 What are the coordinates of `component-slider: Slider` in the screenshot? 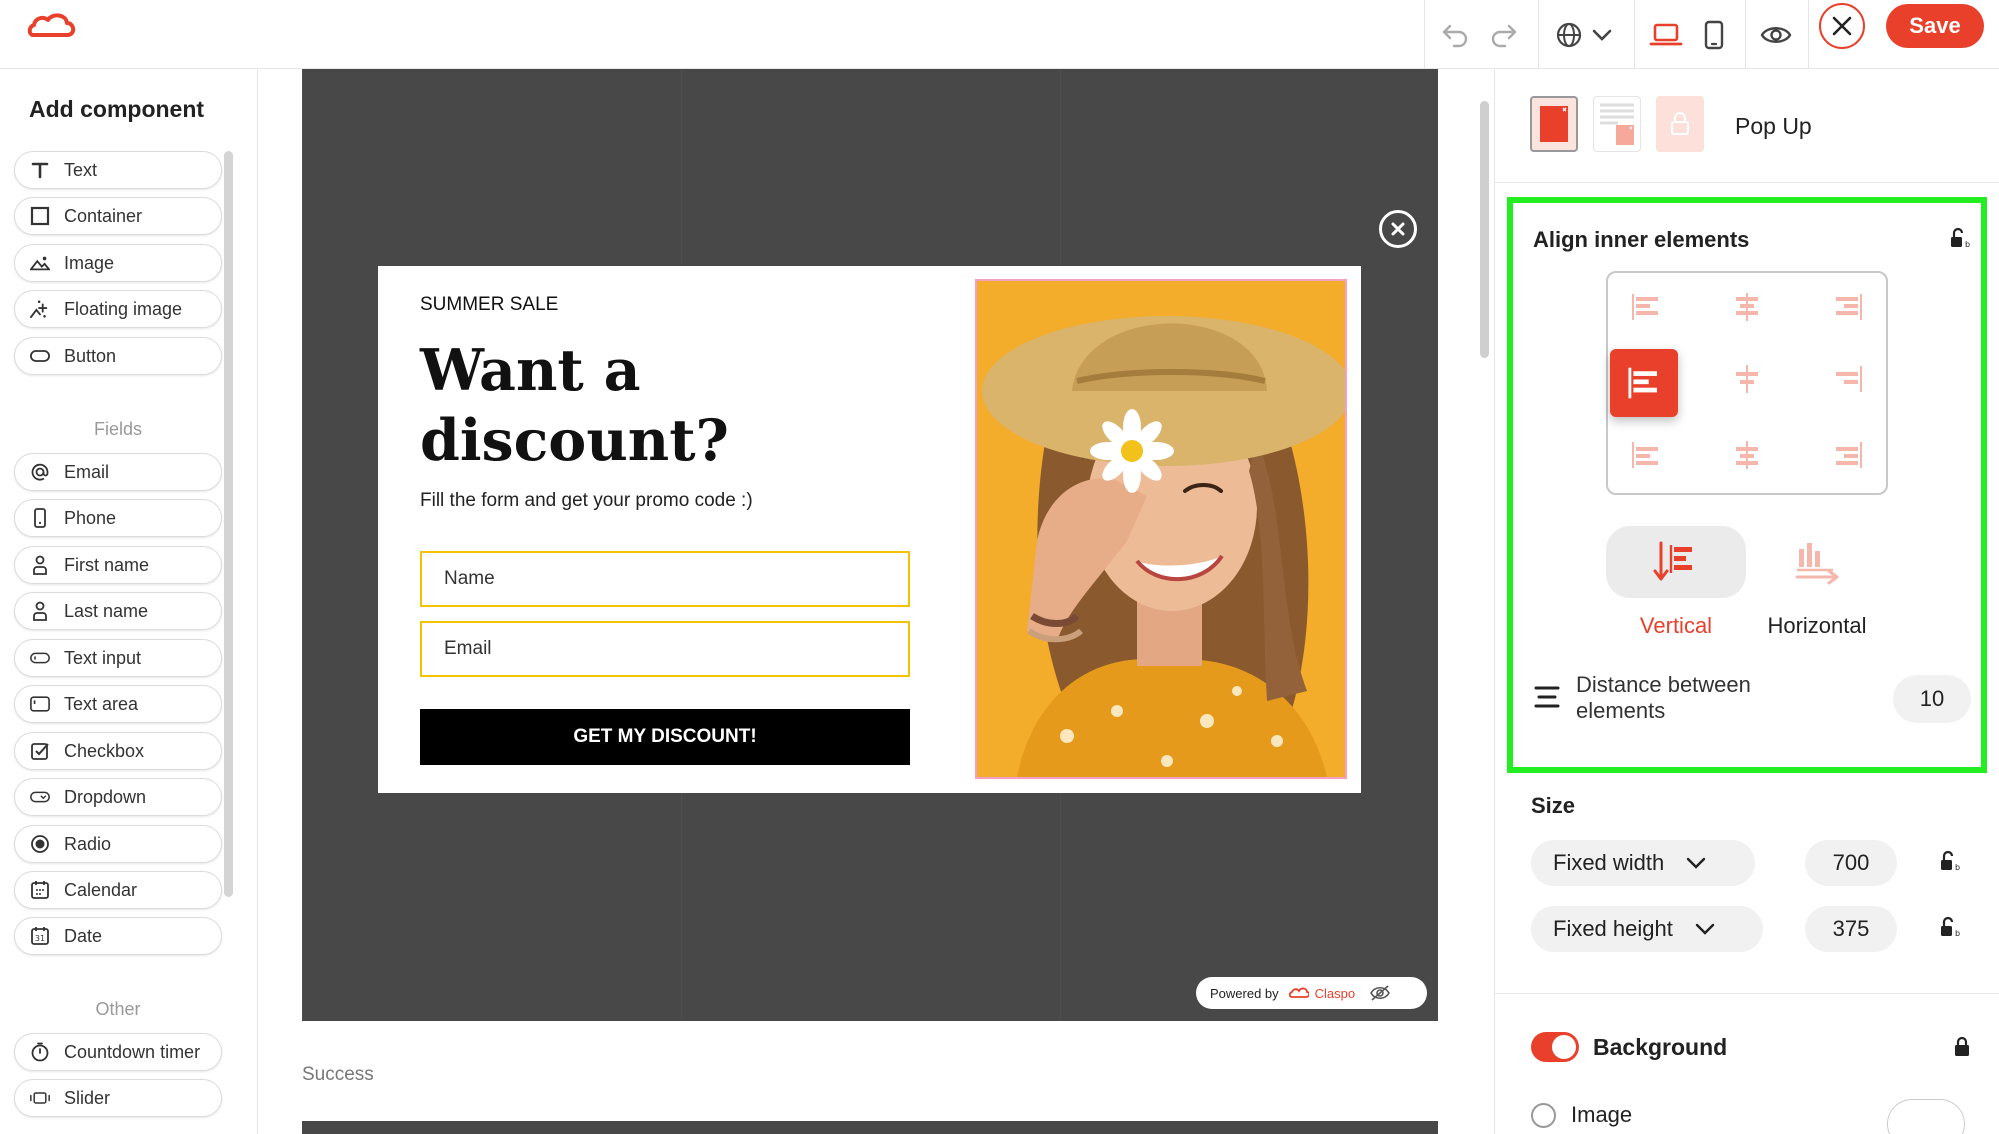 It's located at (118, 1098).